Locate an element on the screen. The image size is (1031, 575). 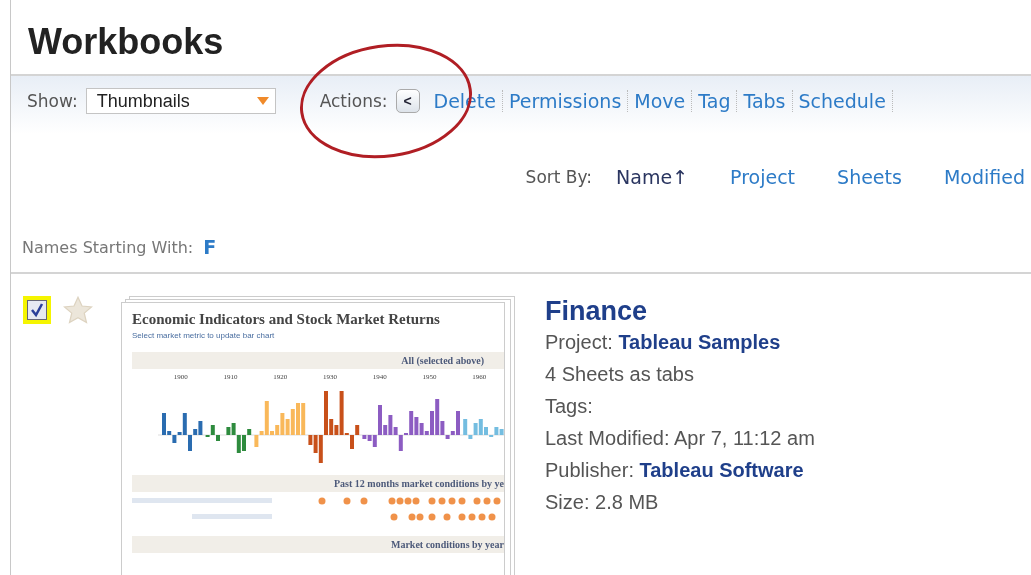
sort-link: Name↑ is located at coordinates (652, 177).